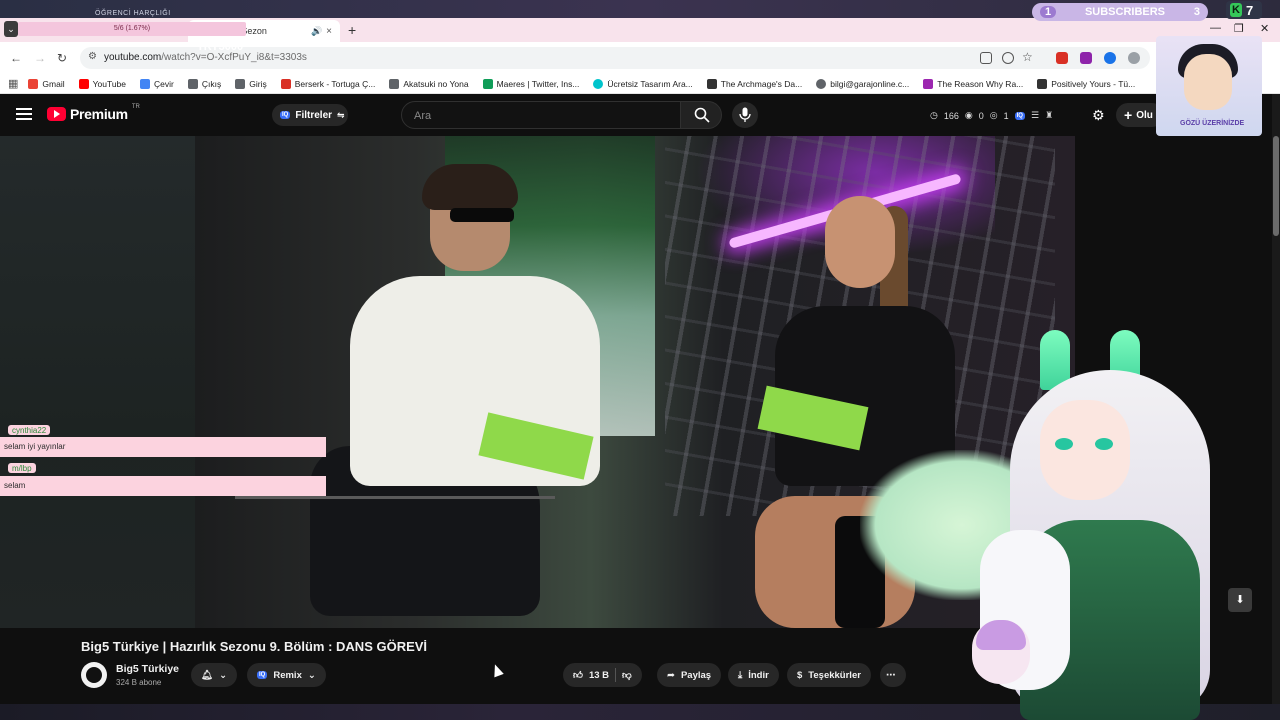 This screenshot has width=1280, height=720. Describe the element at coordinates (220, 47) in the screenshot. I see `goal-max-label: TRY3000` at that location.